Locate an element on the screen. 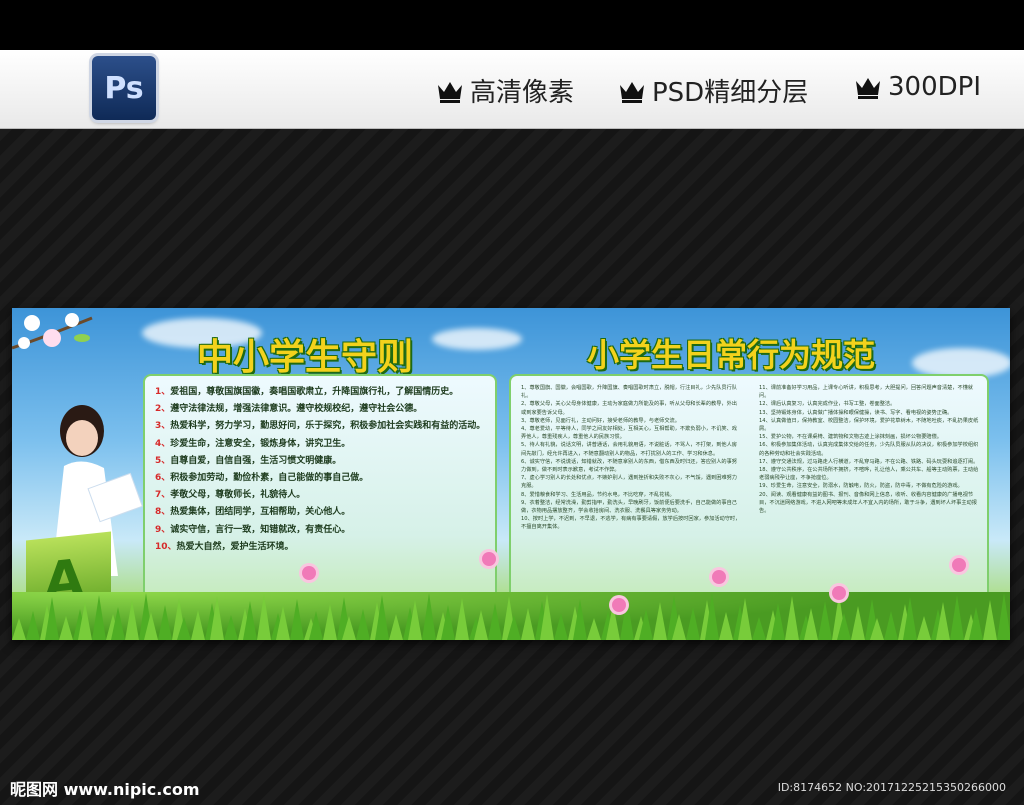  rule-item: 1、爱祖国，尊敬国旗国徽，奏唱国歌肃立，升降国旗行礼，了解国情历史。 is located at coordinates (321, 392).